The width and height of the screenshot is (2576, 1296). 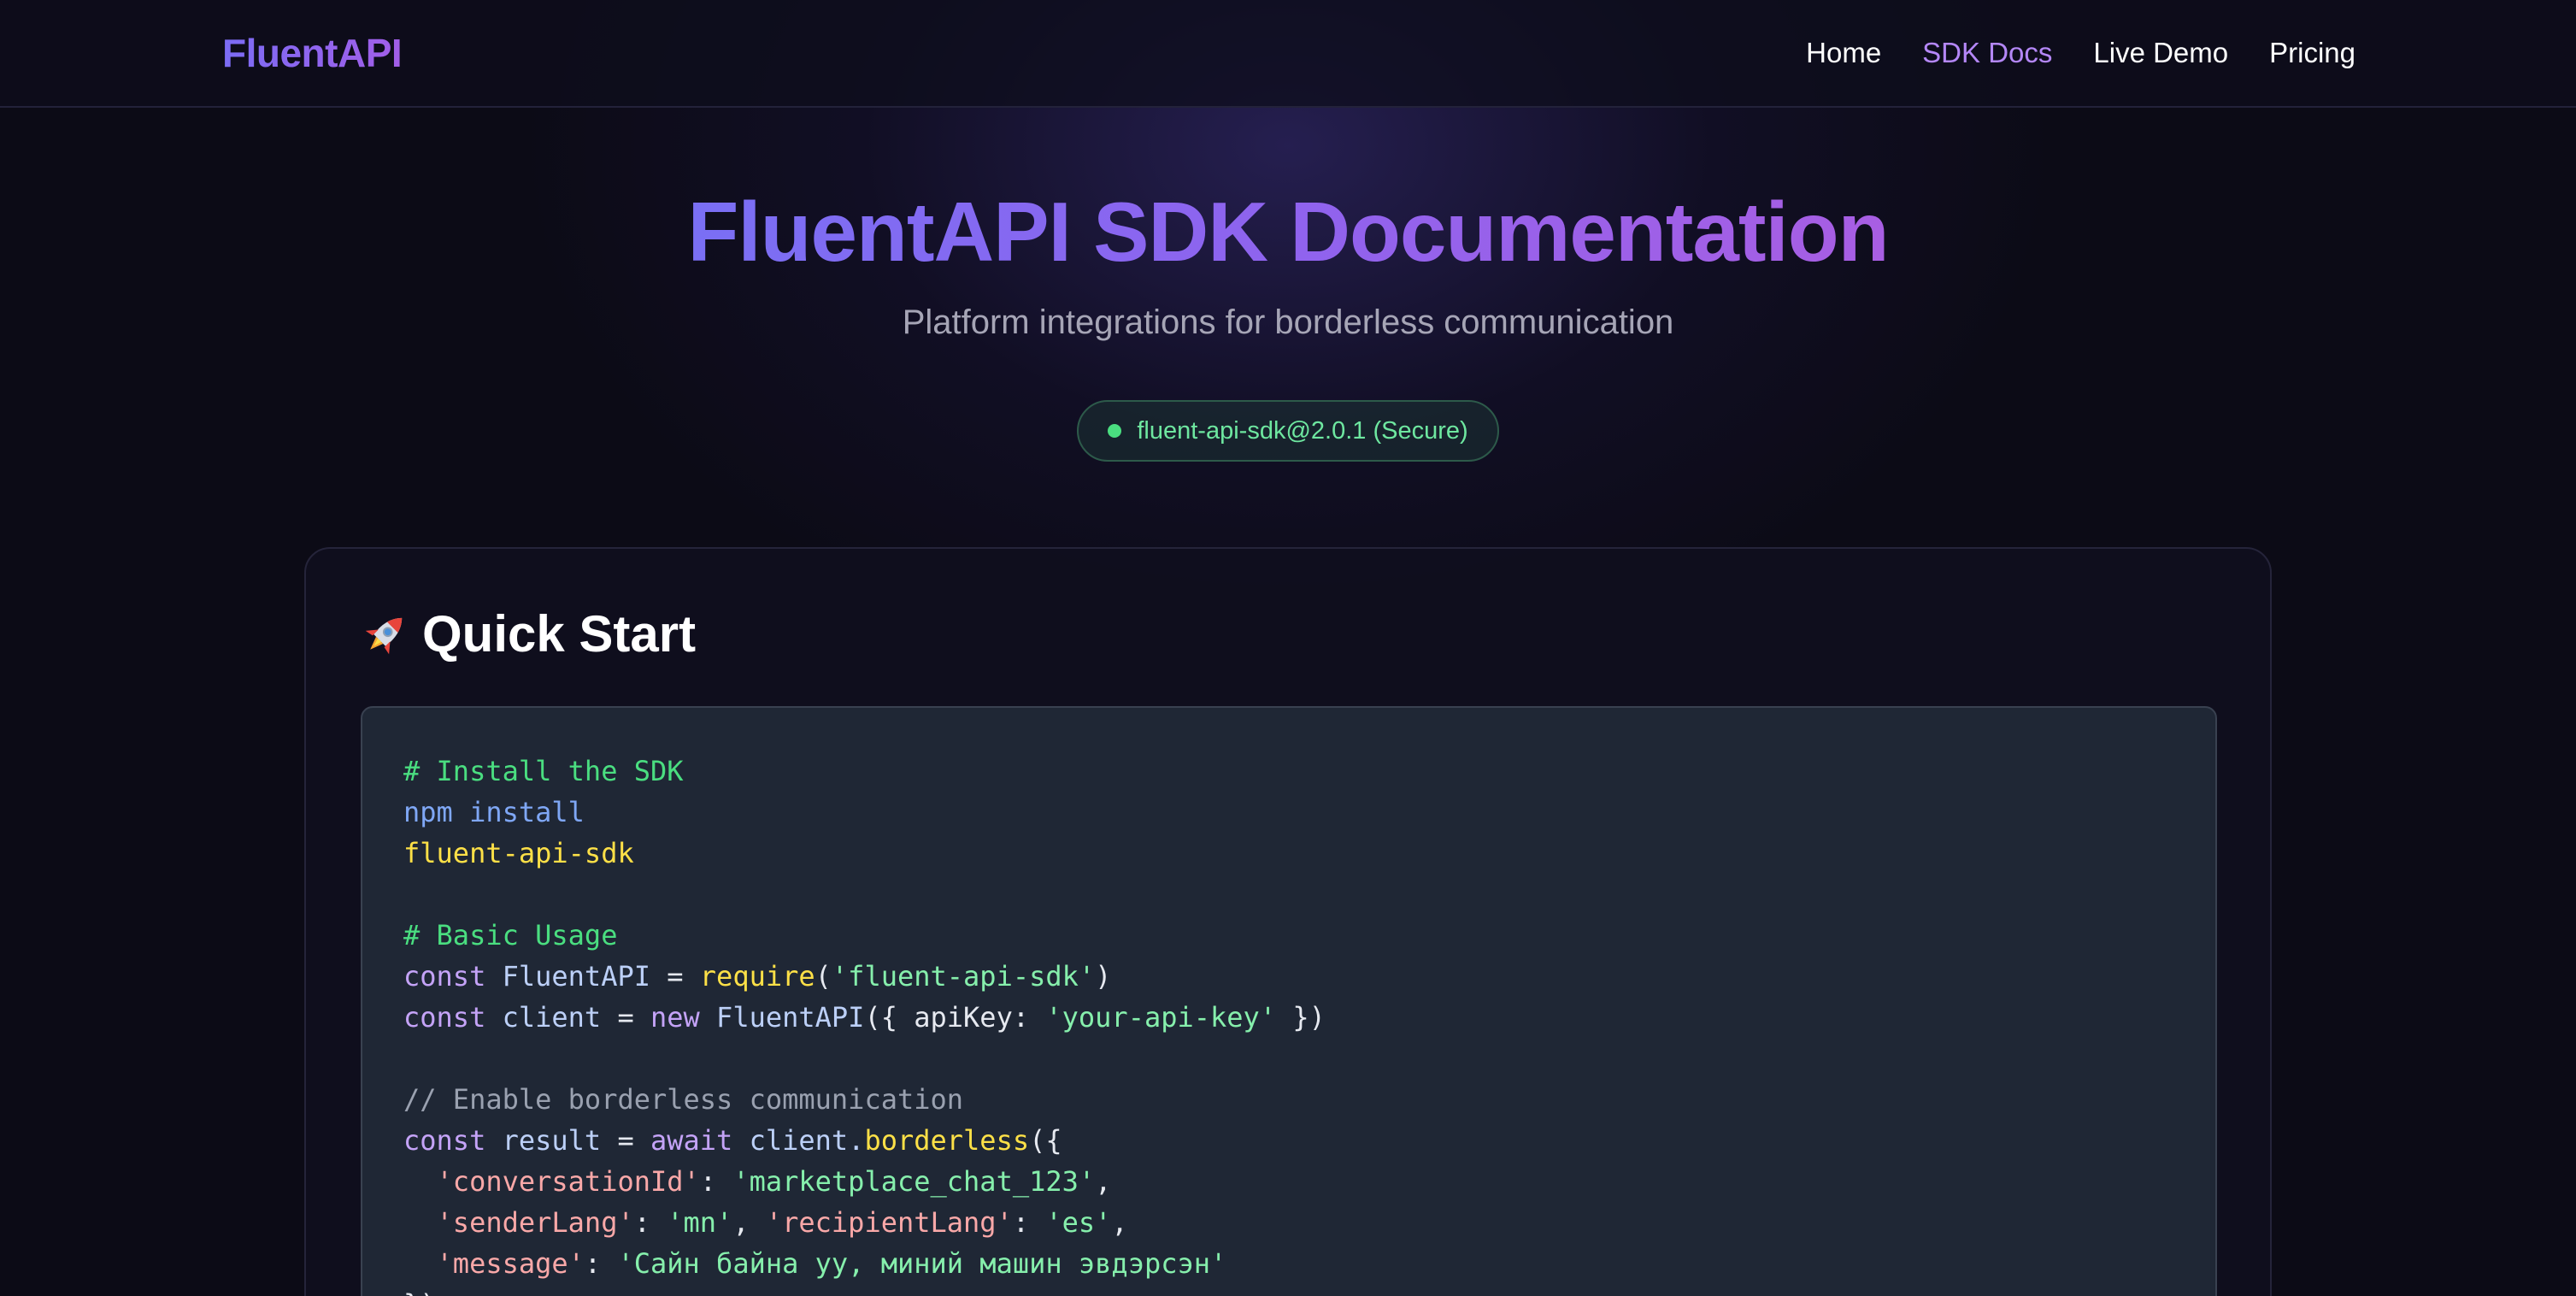 I want to click on page-title-text: FluentAPI SDK Documentation, so click(x=1288, y=232).